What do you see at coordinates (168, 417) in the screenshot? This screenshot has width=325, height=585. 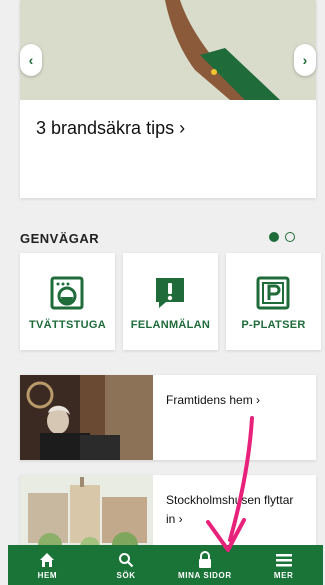 I see `article-card-framtidens-hem: Framtidens hem ›` at bounding box center [168, 417].